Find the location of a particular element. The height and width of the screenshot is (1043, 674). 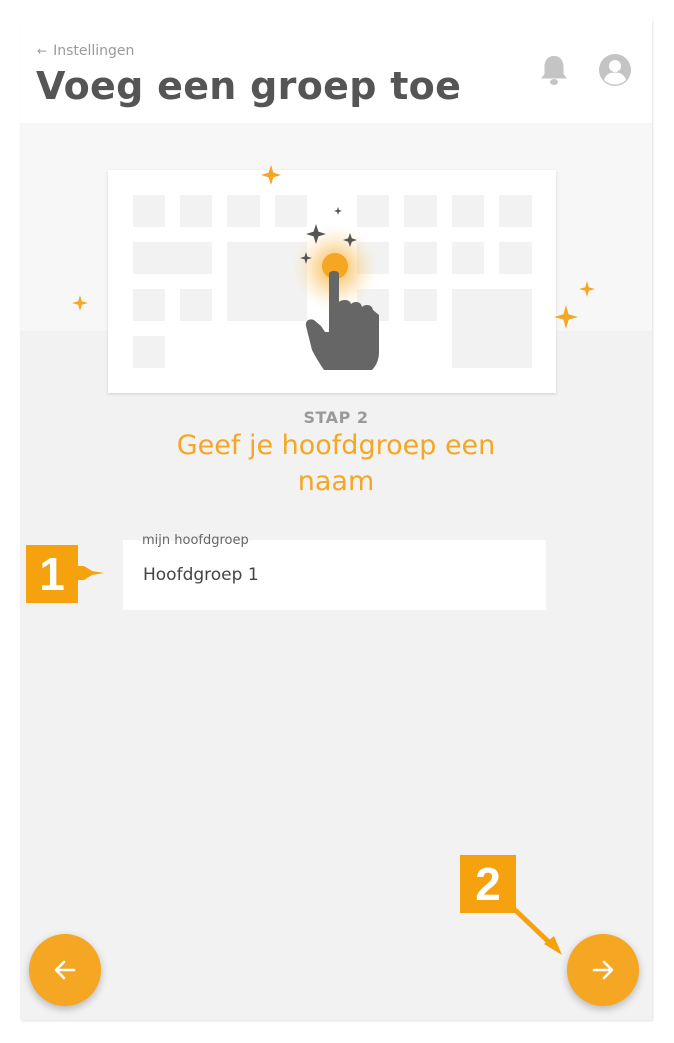

callout-badge-2: 2 is located at coordinates (488, 884).